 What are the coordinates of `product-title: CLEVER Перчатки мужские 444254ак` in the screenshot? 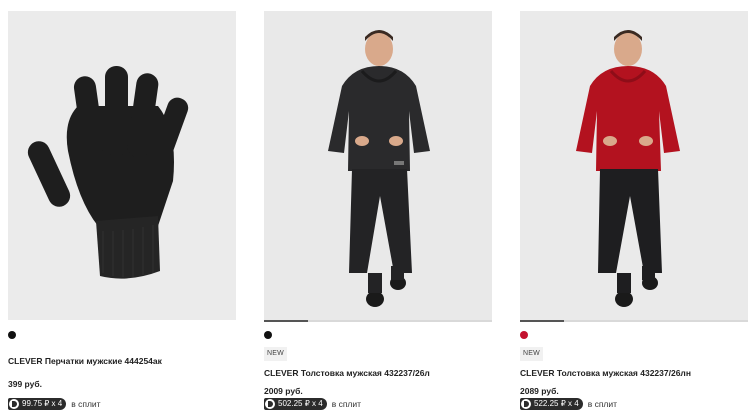 It's located at (85, 361).